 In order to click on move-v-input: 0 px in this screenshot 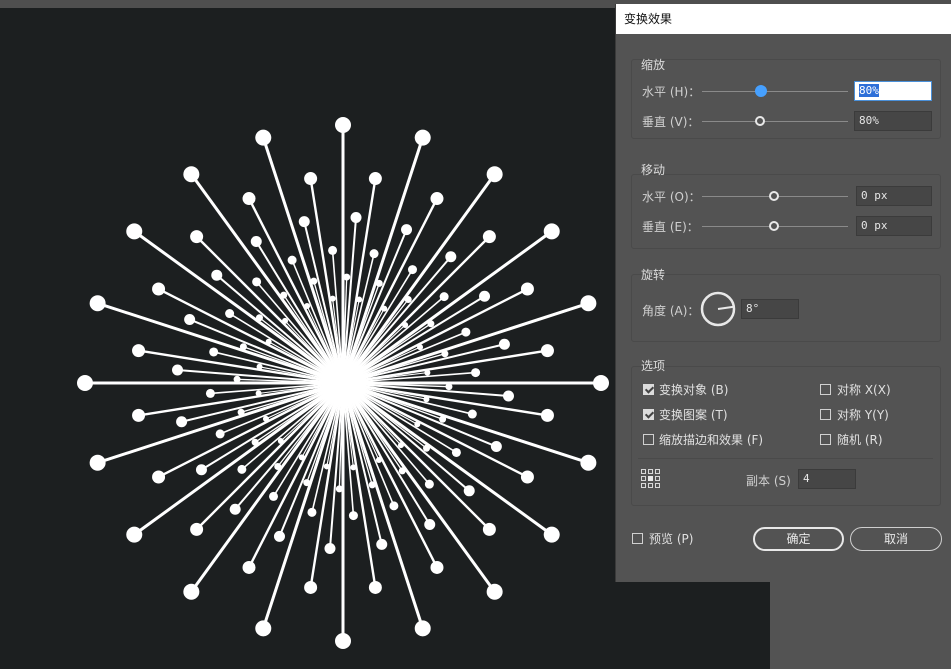, I will do `click(894, 226)`.